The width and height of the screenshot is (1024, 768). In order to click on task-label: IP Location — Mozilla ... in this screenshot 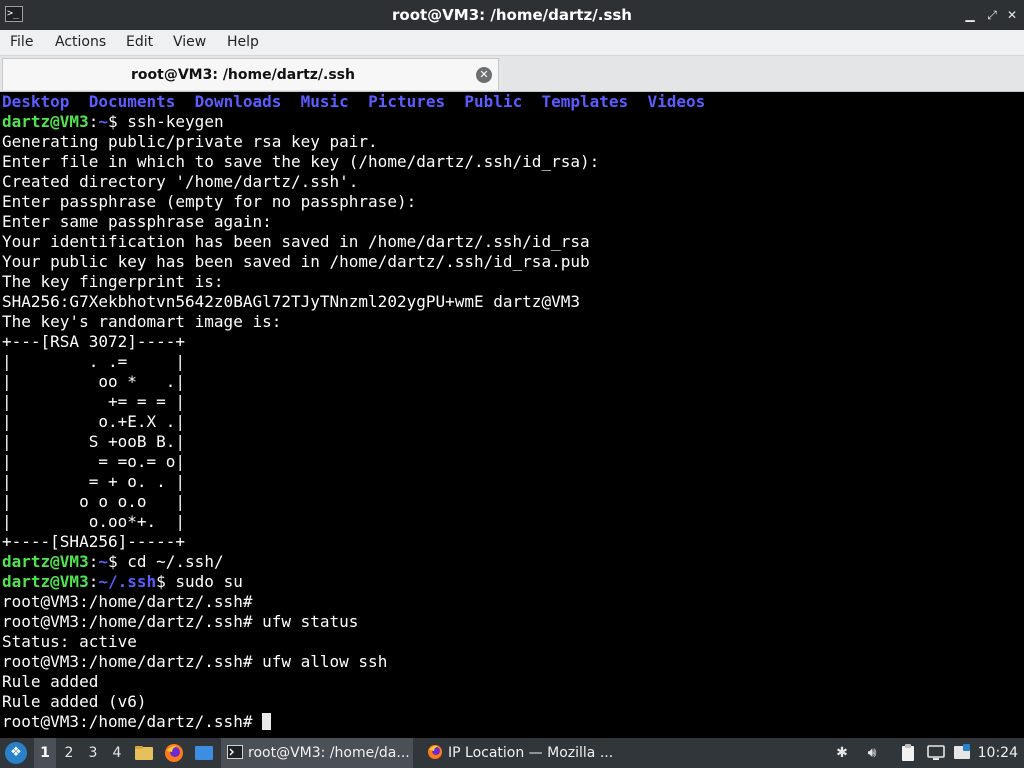, I will do `click(531, 753)`.